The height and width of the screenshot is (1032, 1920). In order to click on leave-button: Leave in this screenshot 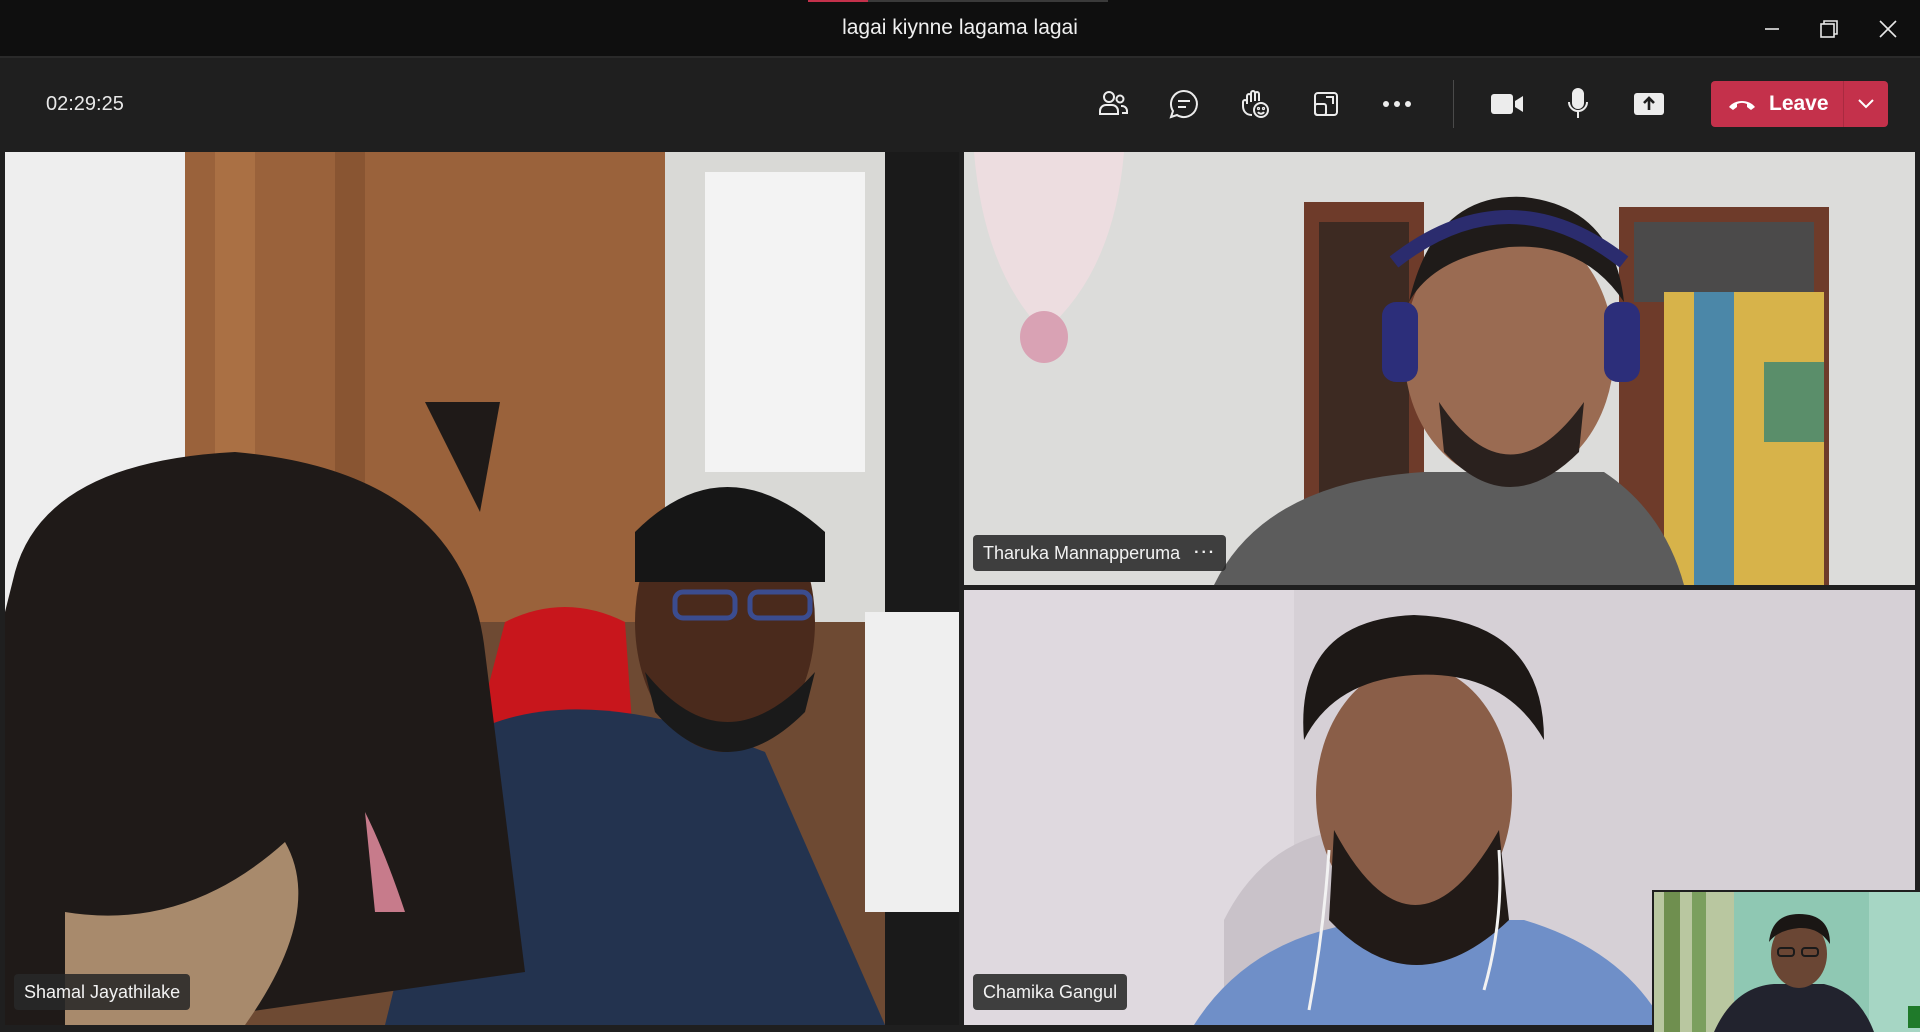, I will do `click(1799, 104)`.